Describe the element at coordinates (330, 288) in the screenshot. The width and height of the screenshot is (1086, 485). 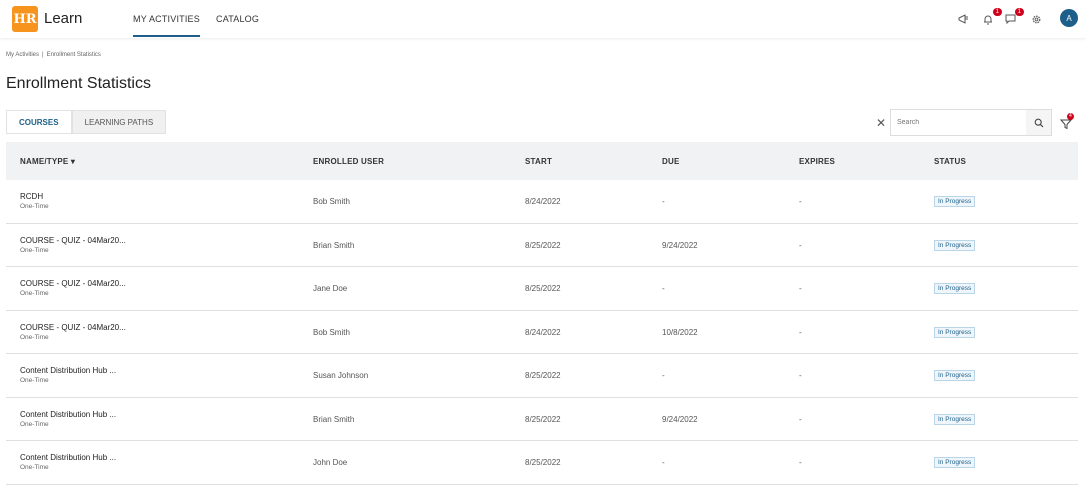
I see `enrolled-user: Jane Doe` at that location.